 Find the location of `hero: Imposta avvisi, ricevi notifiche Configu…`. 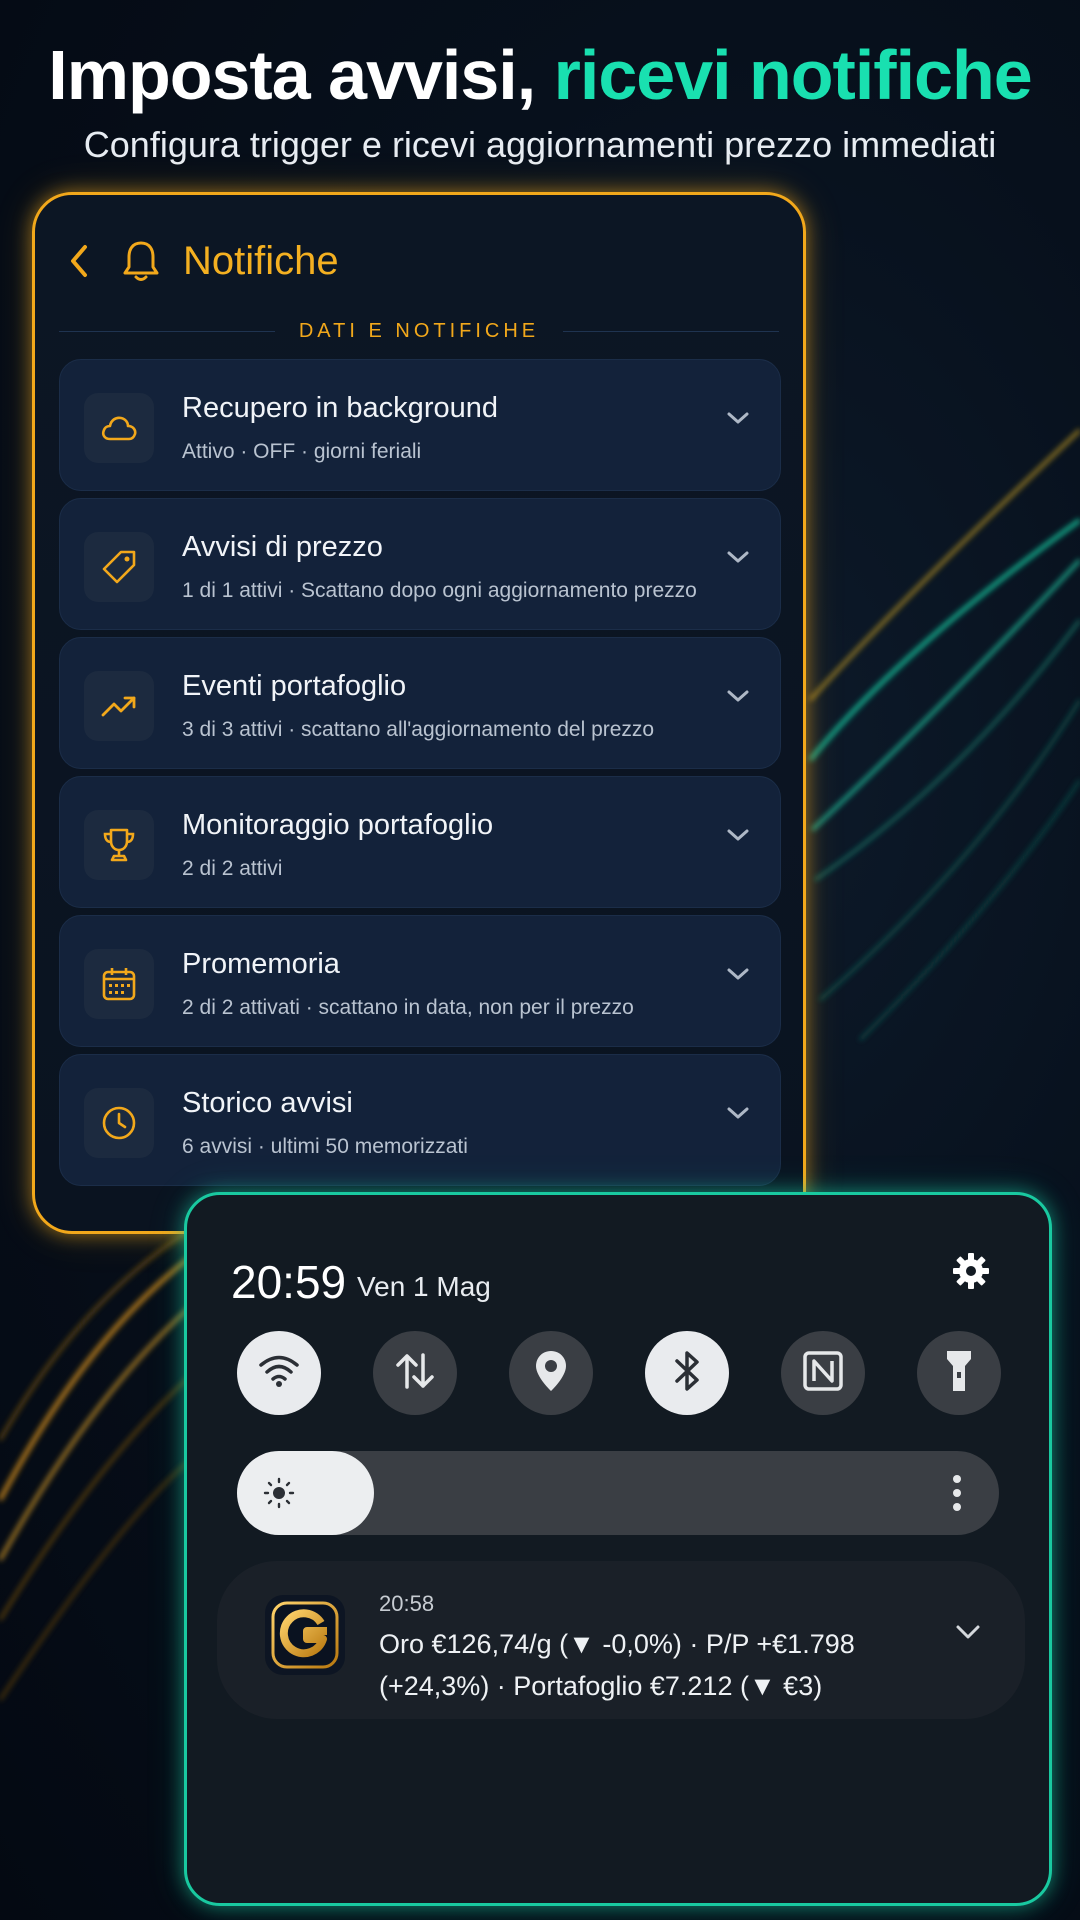

hero: Imposta avvisi, ricevi notifiche Configu… is located at coordinates (540, 100).